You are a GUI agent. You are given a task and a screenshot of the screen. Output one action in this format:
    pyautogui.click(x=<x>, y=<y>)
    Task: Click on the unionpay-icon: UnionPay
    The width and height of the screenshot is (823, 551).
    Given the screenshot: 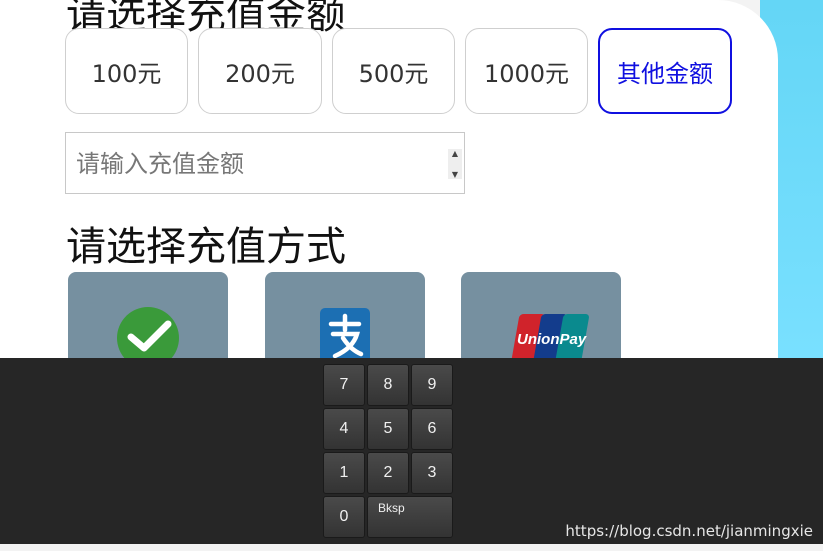 What is the action you would take?
    pyautogui.click(x=549, y=343)
    